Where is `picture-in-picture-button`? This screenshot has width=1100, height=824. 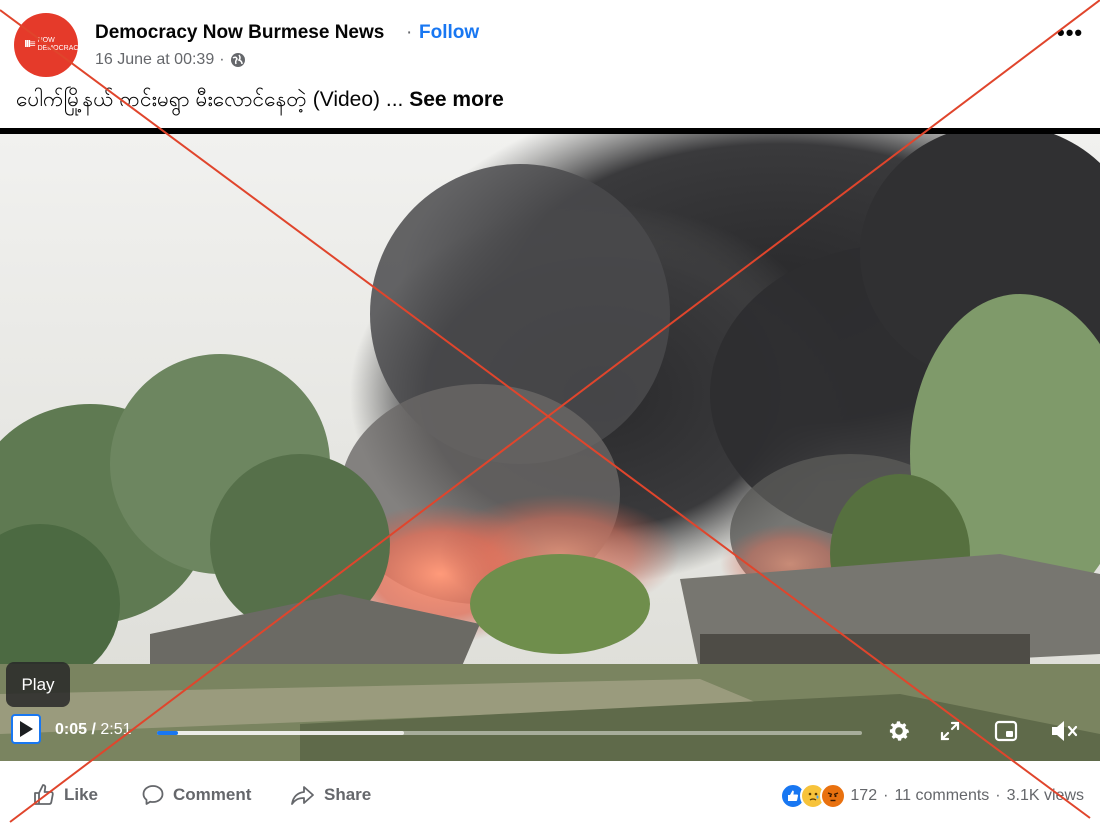
picture-in-picture-button is located at coordinates (1006, 731).